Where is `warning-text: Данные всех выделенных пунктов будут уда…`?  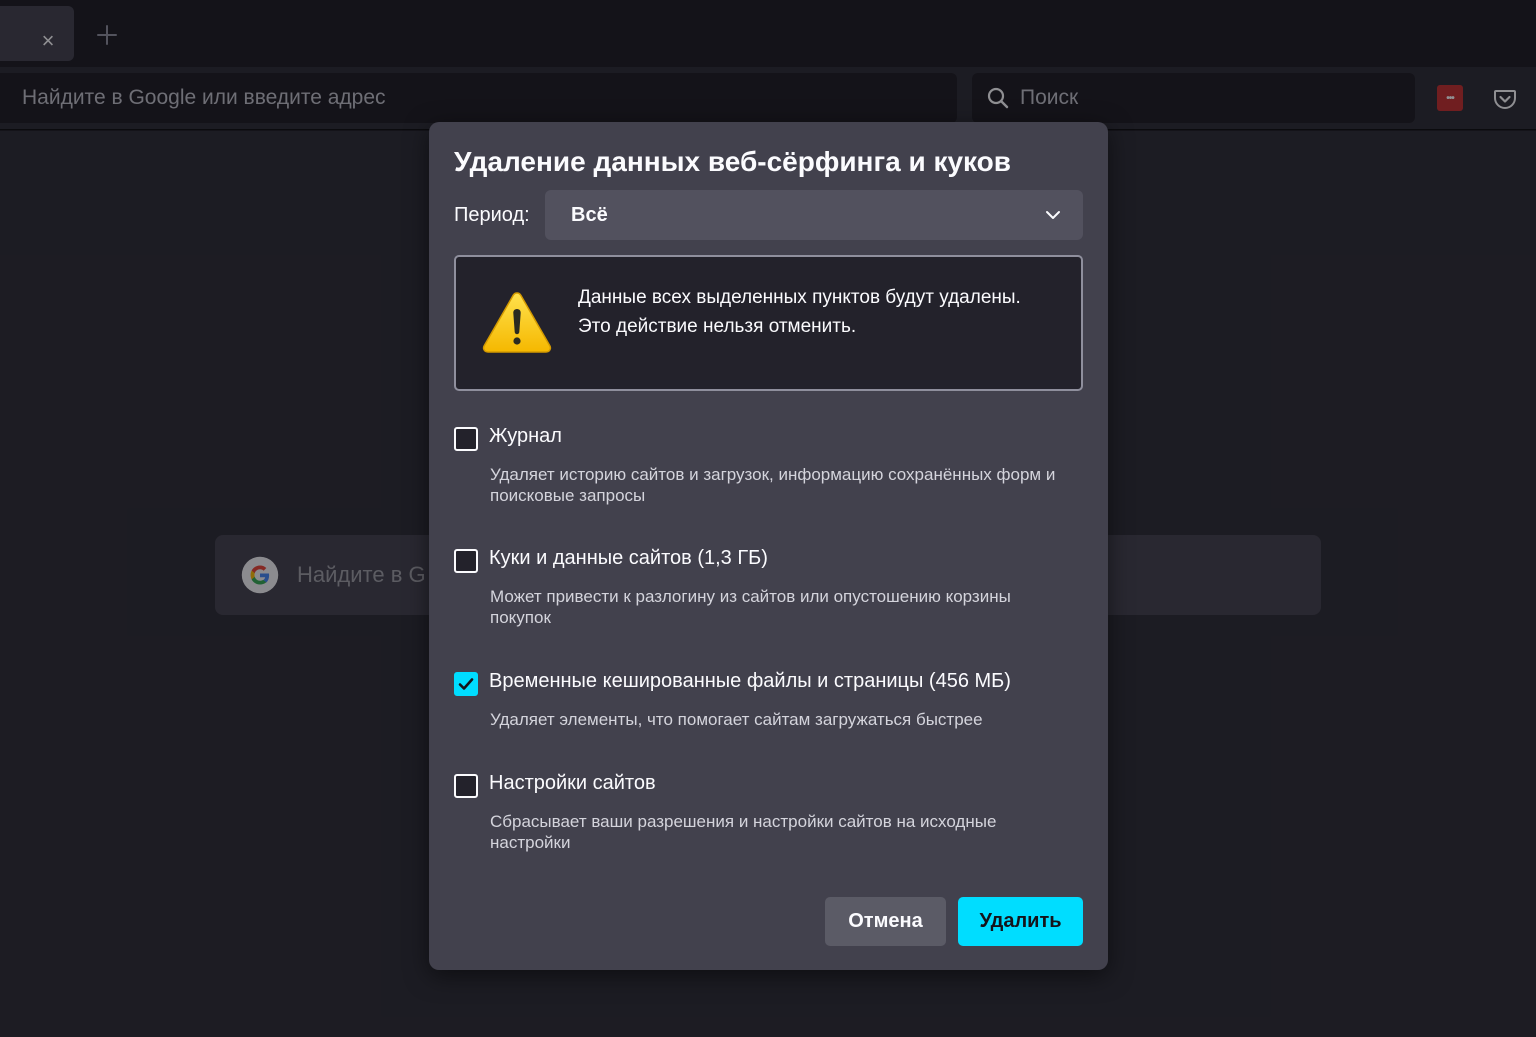
warning-text: Данные всех выделенных пунктов будут уда… is located at coordinates (813, 312).